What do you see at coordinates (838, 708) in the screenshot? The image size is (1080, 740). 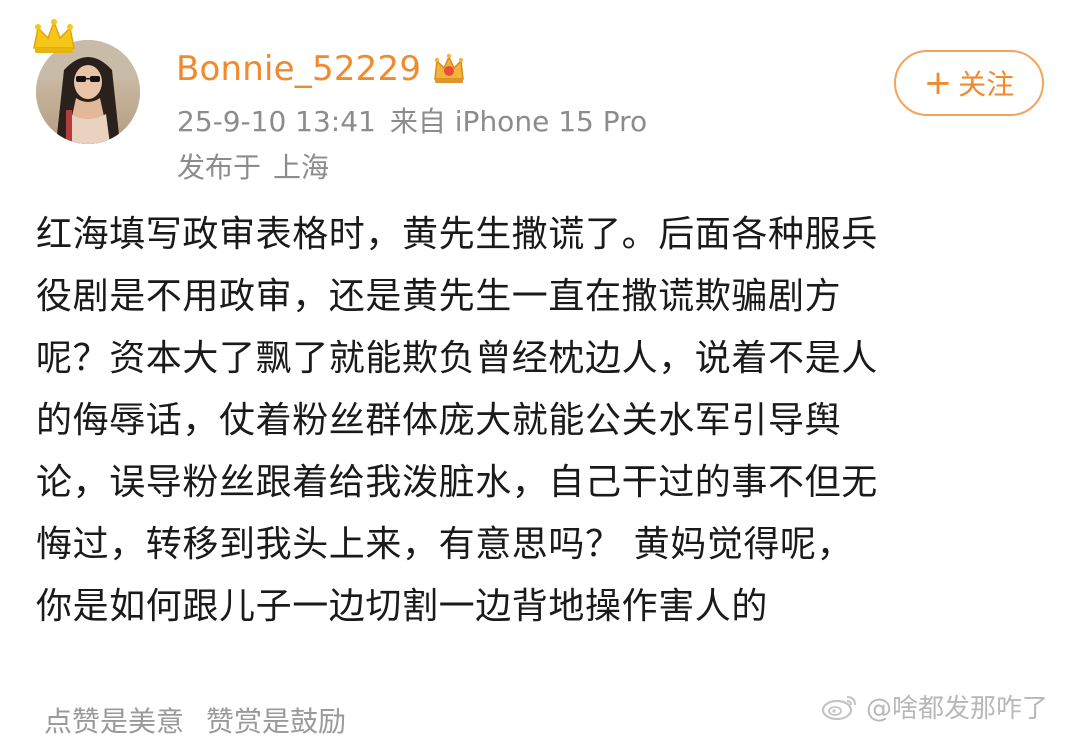 I see `weibo-logo-icon` at bounding box center [838, 708].